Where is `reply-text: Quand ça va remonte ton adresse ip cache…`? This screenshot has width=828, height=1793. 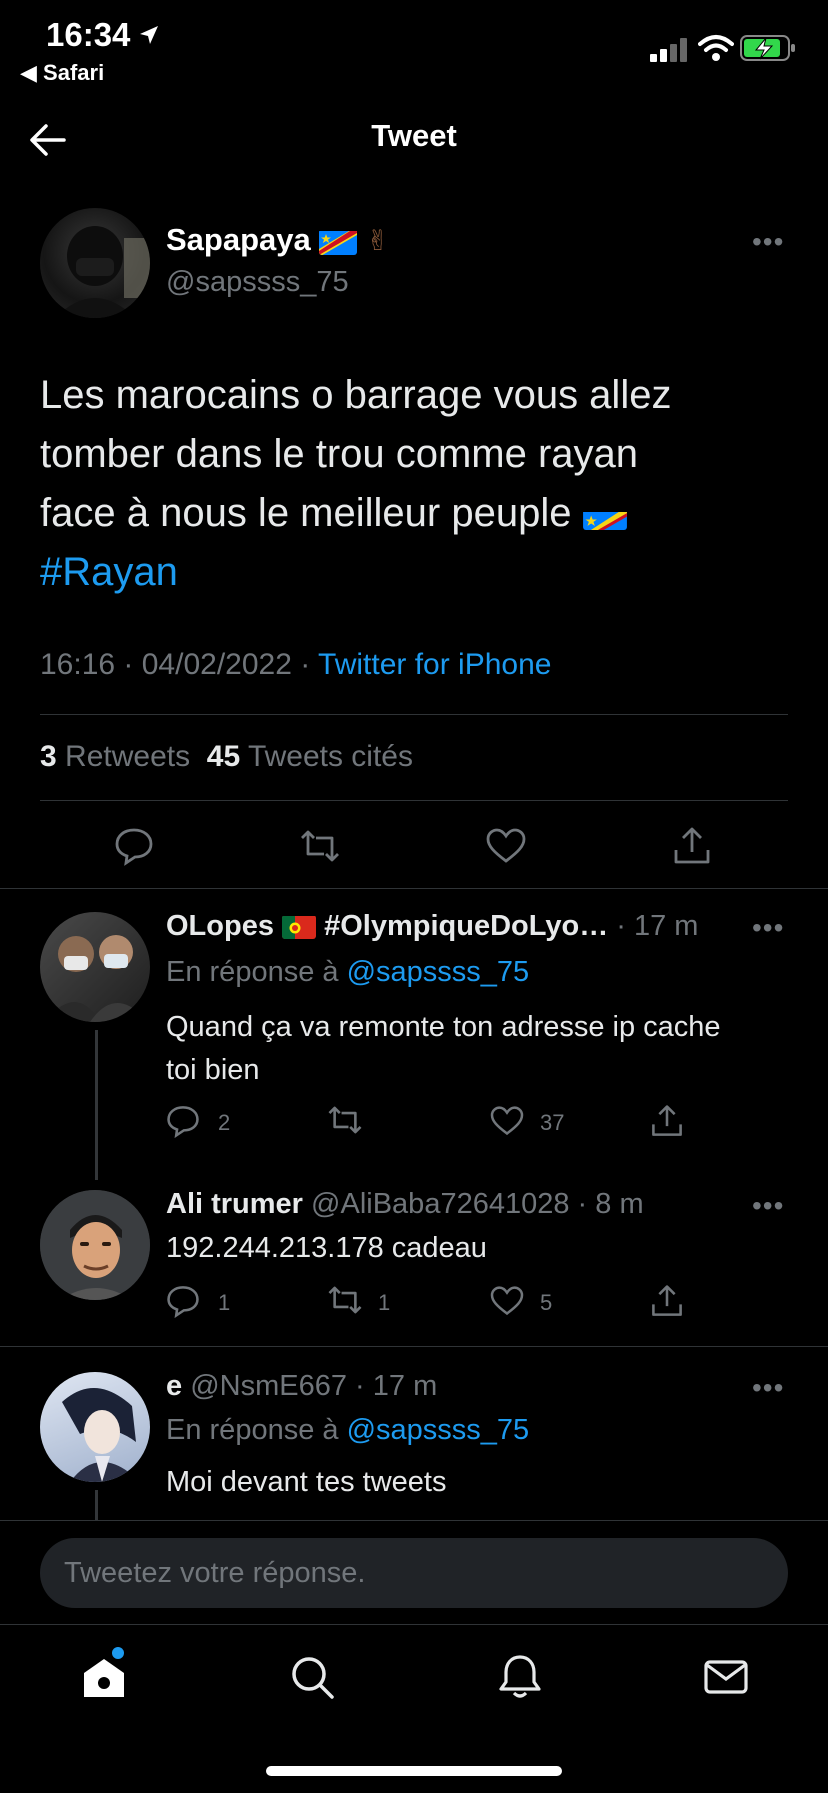 reply-text: Quand ça va remonte ton adresse ip cache… is located at coordinates (443, 1048).